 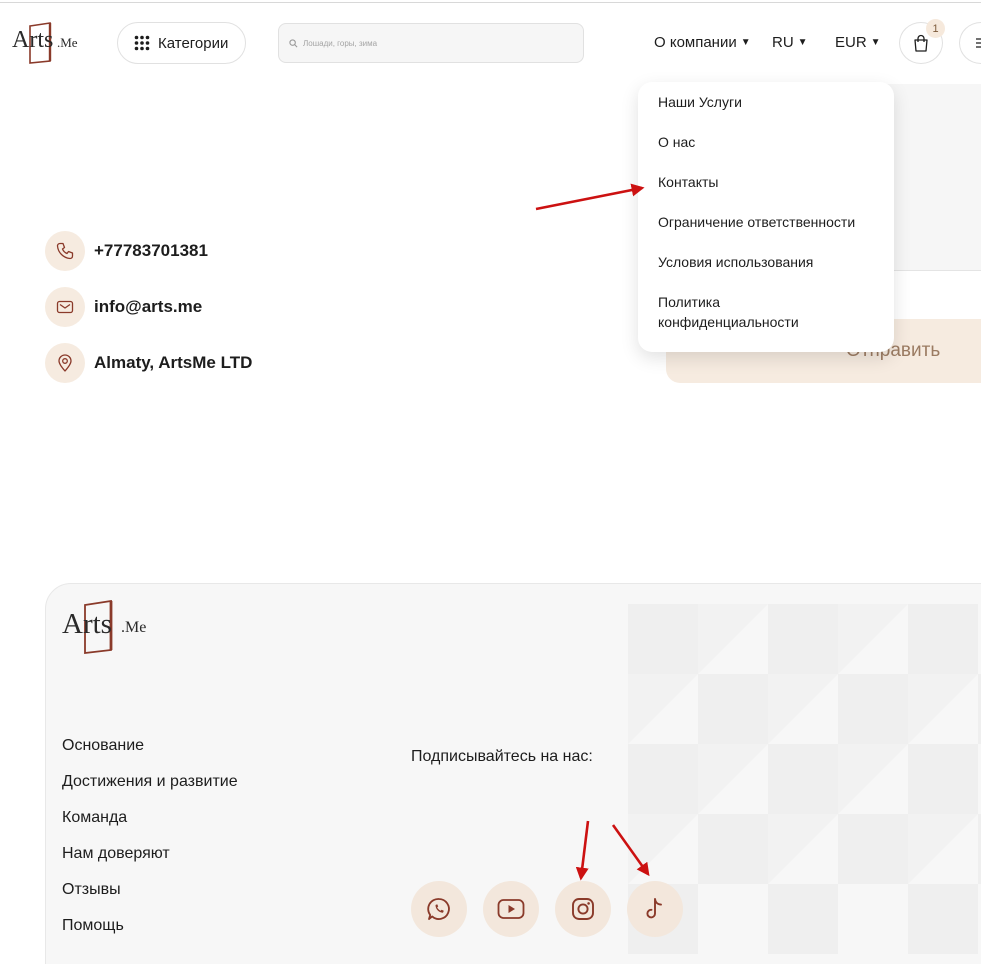 I want to click on footer-link-trust: Нам доверяют, so click(x=116, y=854).